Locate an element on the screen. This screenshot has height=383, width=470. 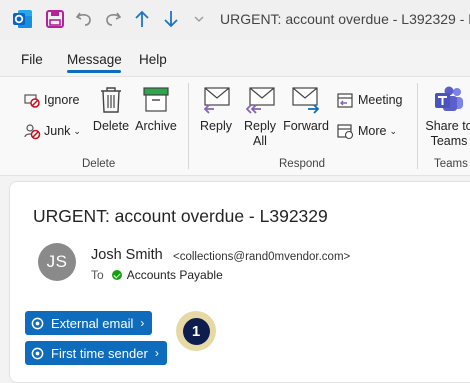
meeting-icon is located at coordinates (345, 100).